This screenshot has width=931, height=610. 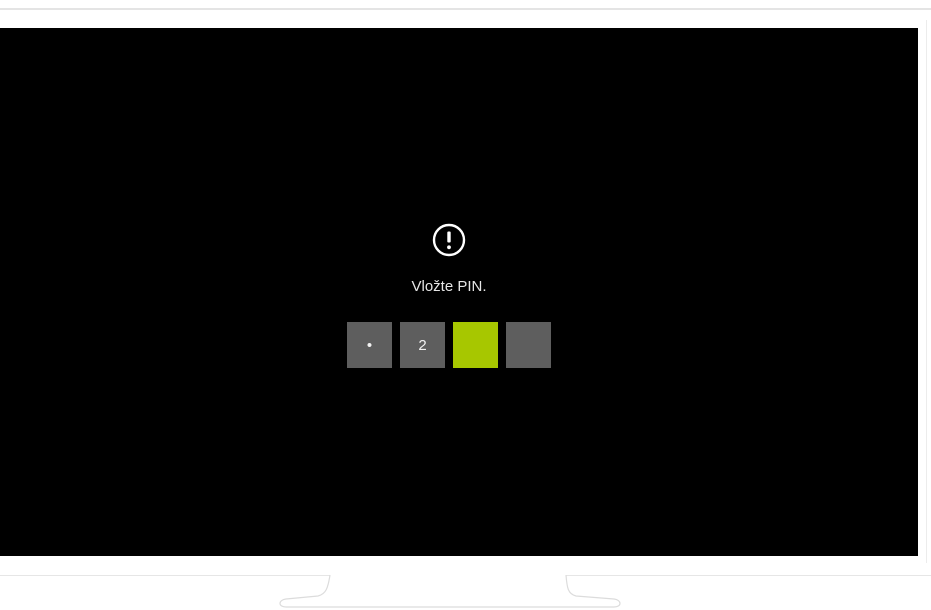 I want to click on exclamation-circle-icon, so click(x=449, y=240).